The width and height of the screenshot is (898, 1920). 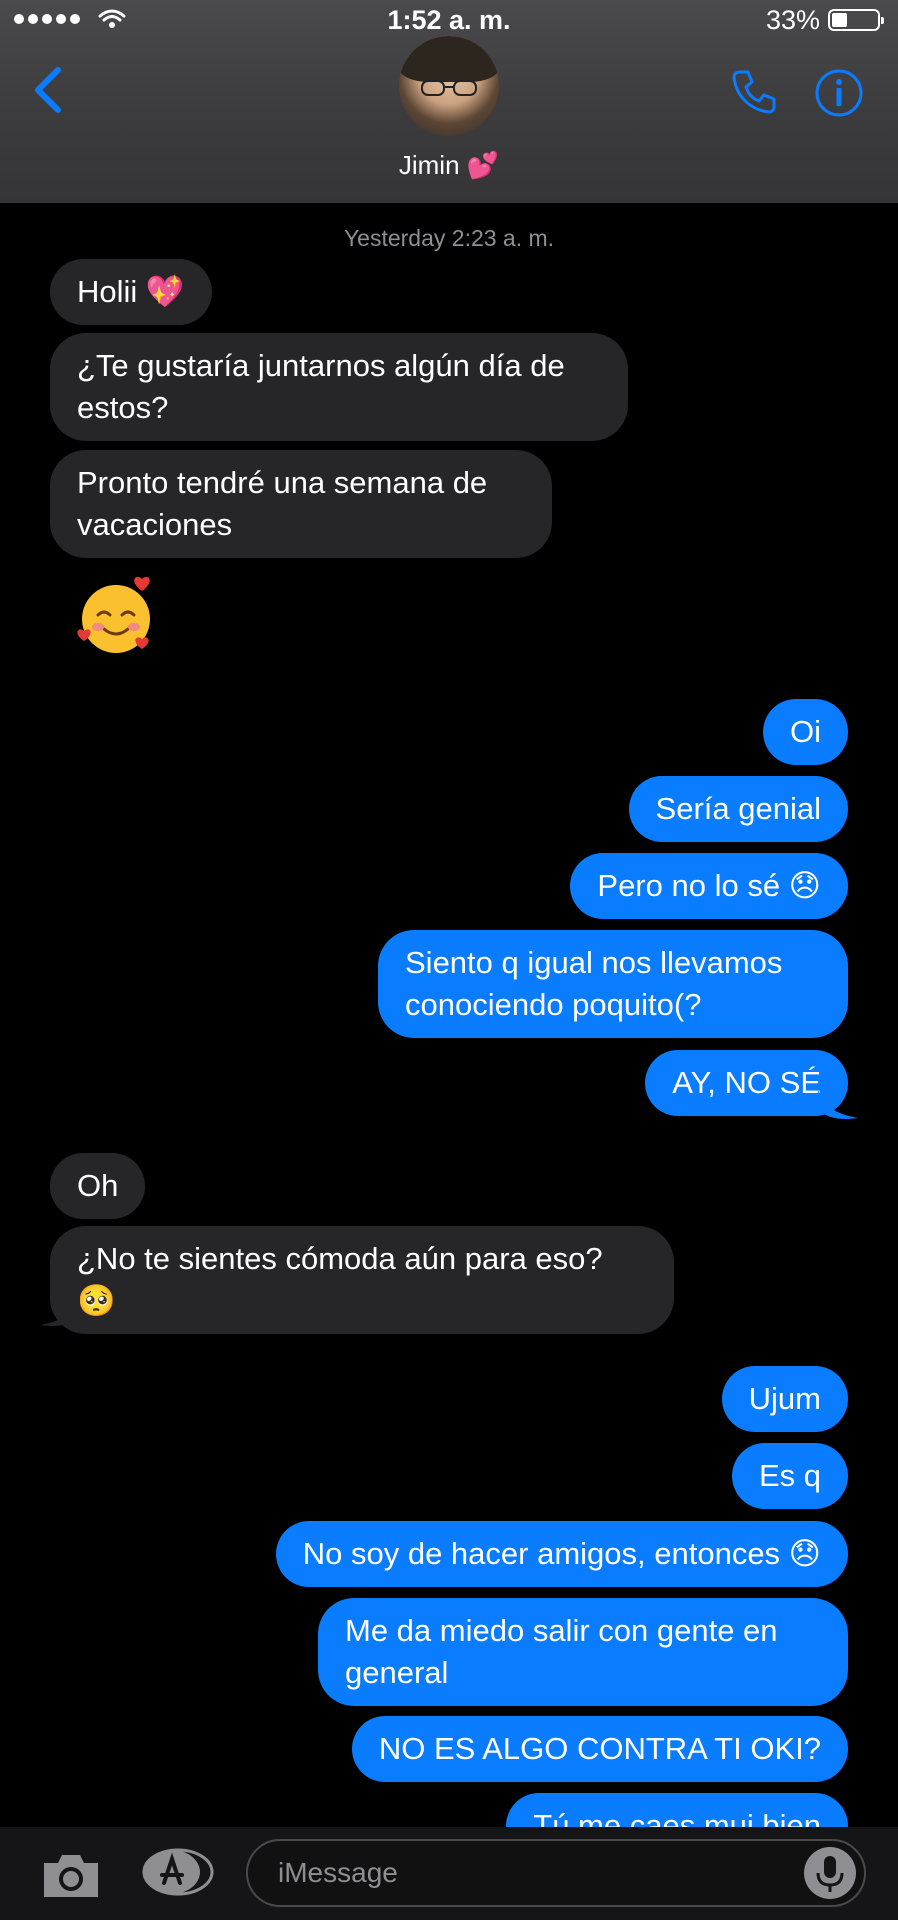 What do you see at coordinates (805, 732) in the screenshot?
I see `message-bubble-outgoing: Oi` at bounding box center [805, 732].